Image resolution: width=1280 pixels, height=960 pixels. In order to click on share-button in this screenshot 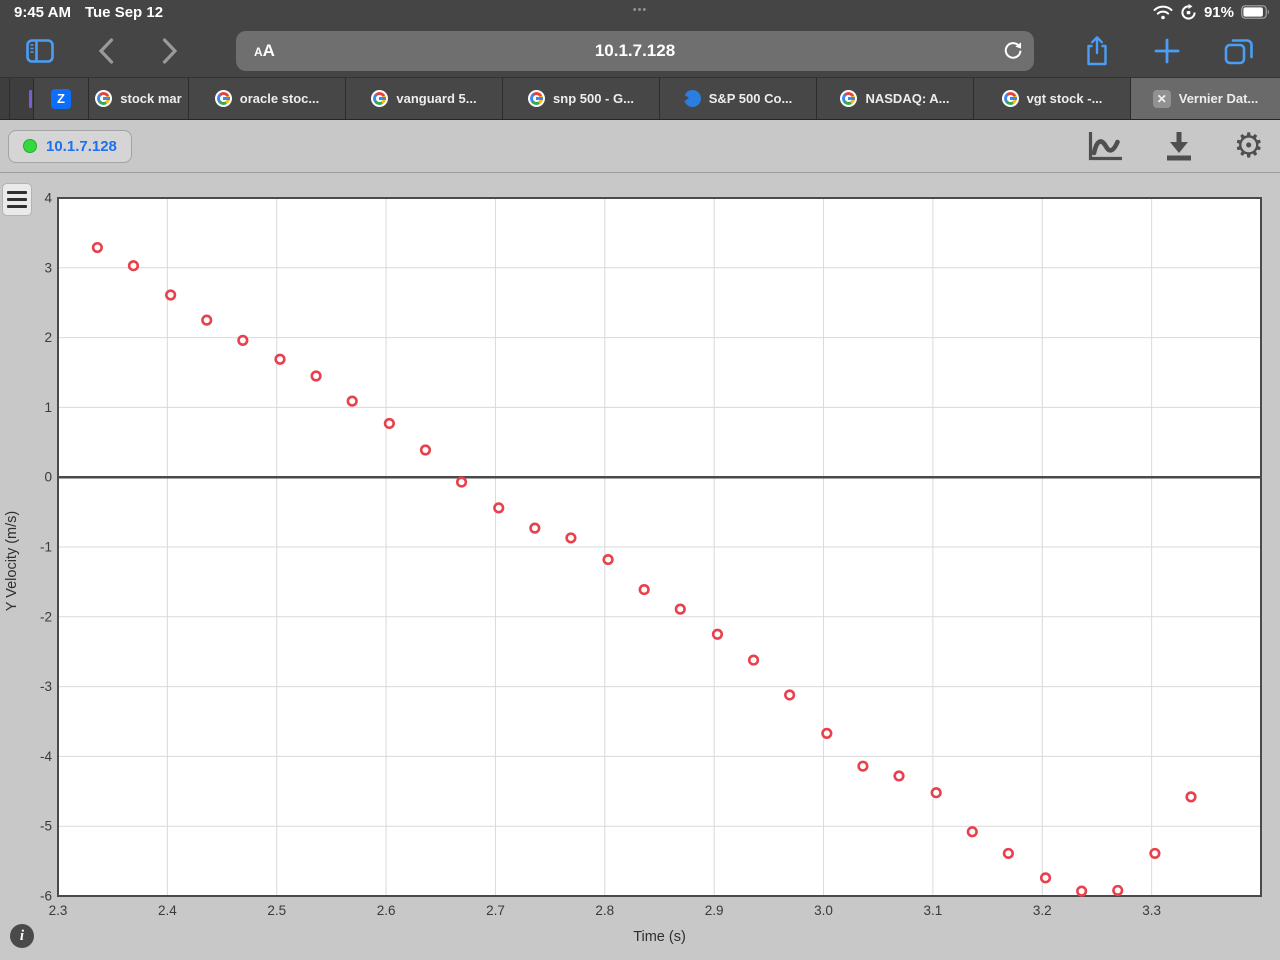, I will do `click(1097, 51)`.